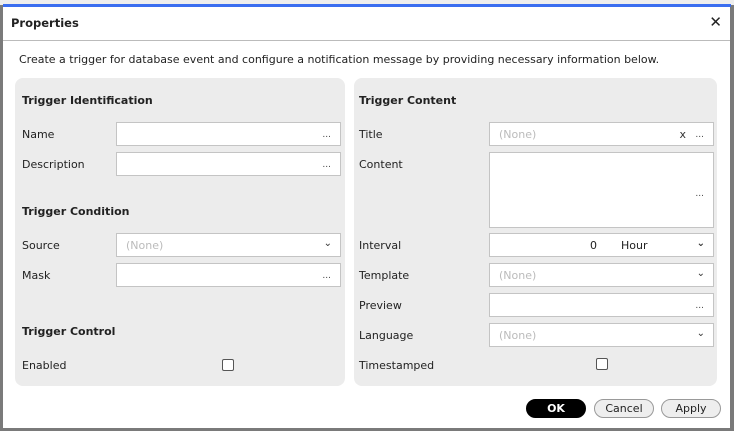 This screenshot has width=734, height=431. What do you see at coordinates (371, 134) in the screenshot?
I see `title-label: Title` at bounding box center [371, 134].